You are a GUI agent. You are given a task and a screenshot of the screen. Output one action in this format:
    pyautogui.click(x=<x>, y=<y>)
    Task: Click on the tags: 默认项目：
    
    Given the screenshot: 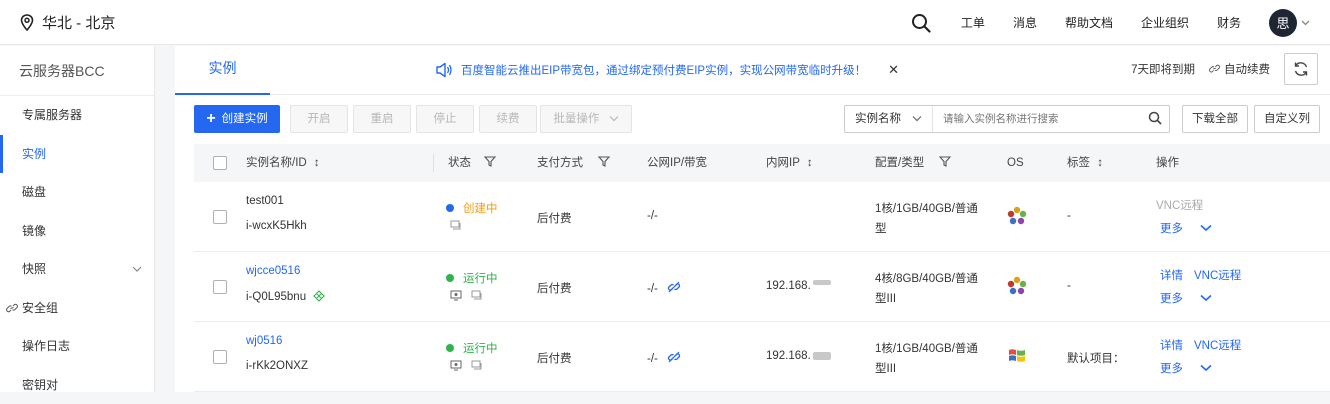 What is the action you would take?
    pyautogui.click(x=1096, y=358)
    